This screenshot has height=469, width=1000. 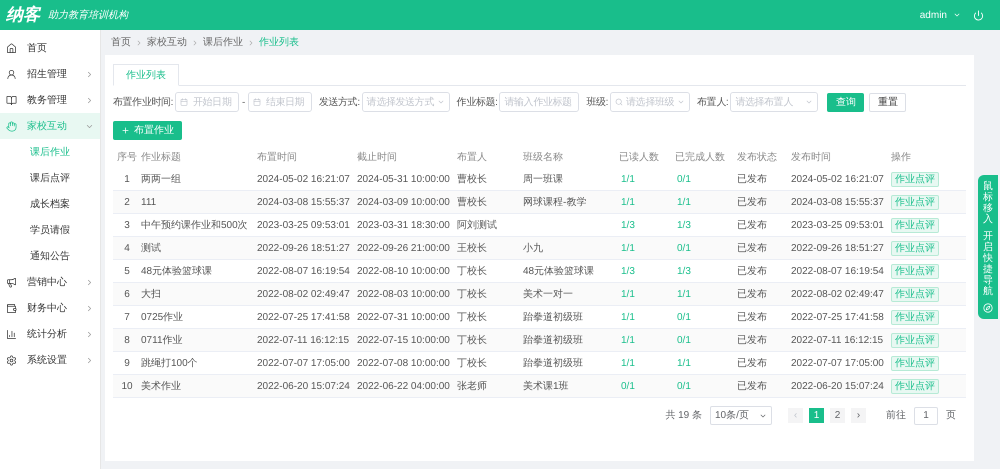 What do you see at coordinates (951, 416) in the screenshot?
I see `goto-unit: 页` at bounding box center [951, 416].